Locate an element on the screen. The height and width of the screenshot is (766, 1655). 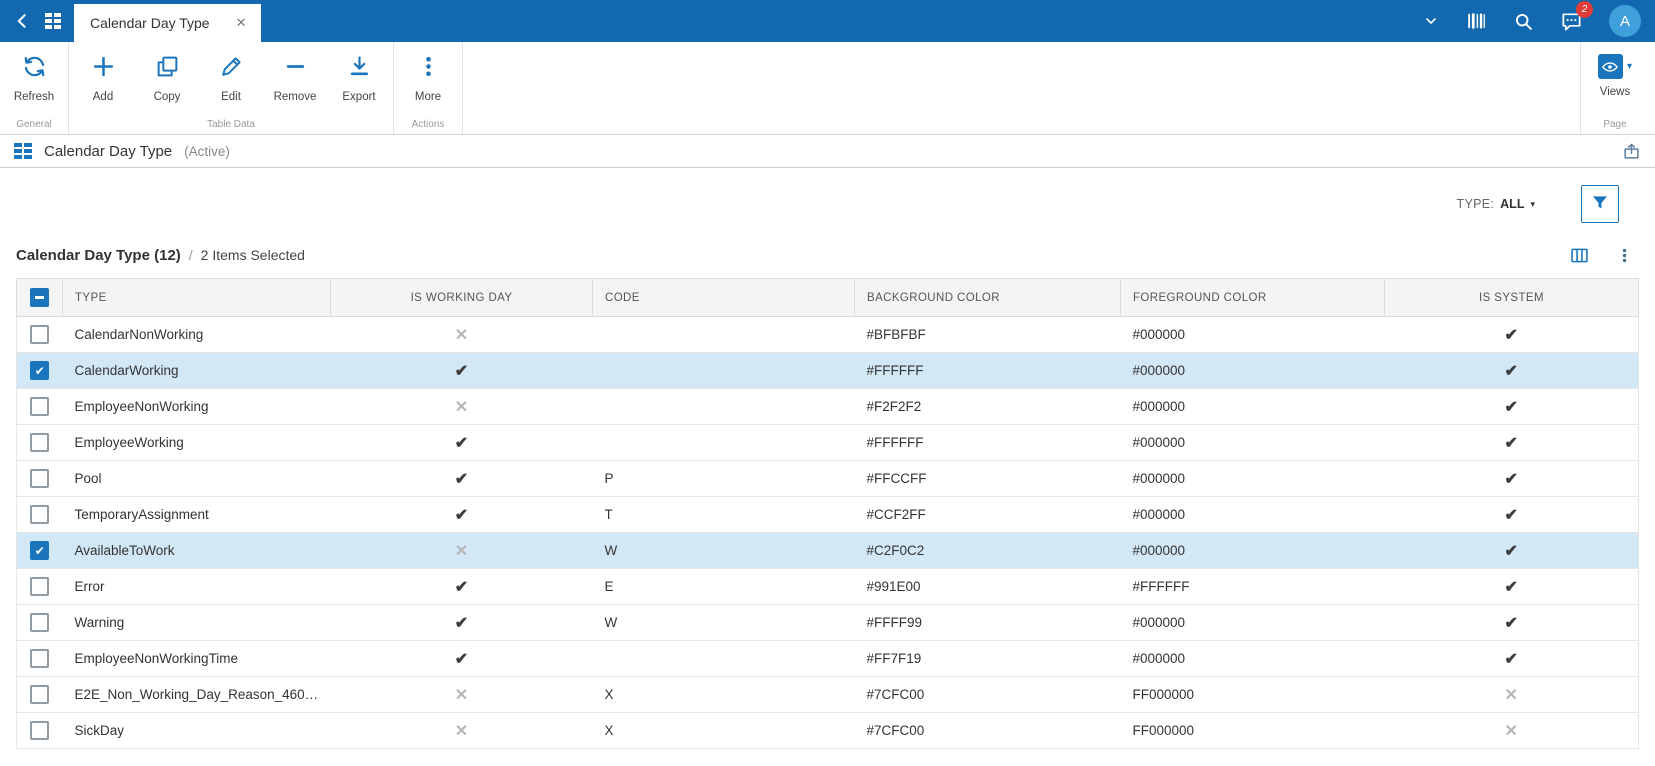
edit-icon is located at coordinates (231, 69).